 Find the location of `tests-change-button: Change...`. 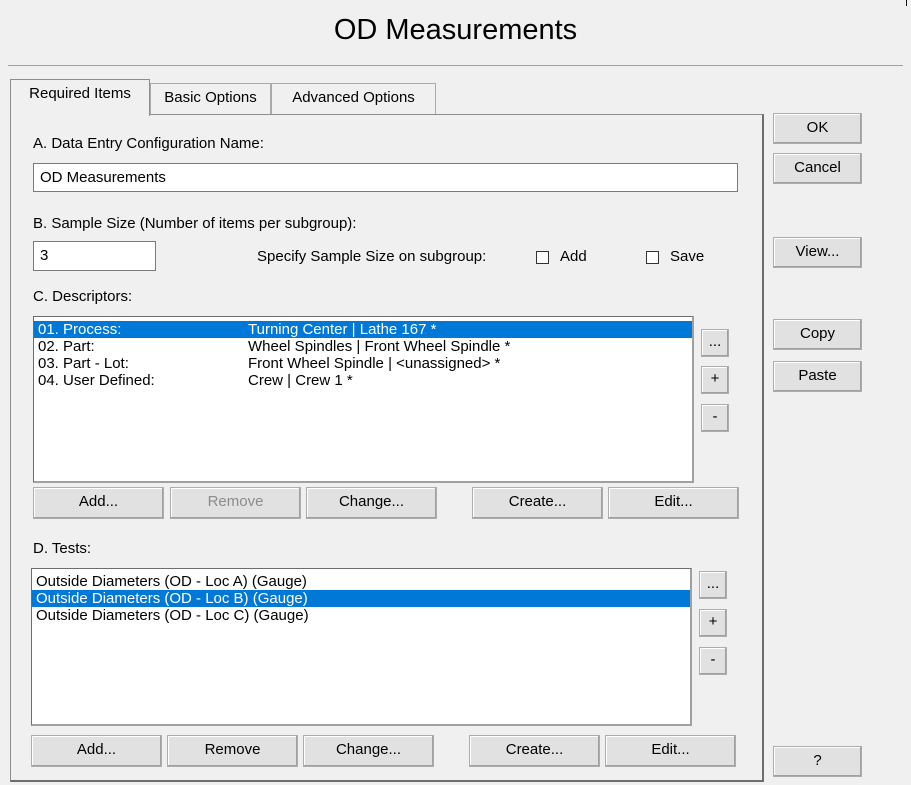

tests-change-button: Change... is located at coordinates (368, 751).